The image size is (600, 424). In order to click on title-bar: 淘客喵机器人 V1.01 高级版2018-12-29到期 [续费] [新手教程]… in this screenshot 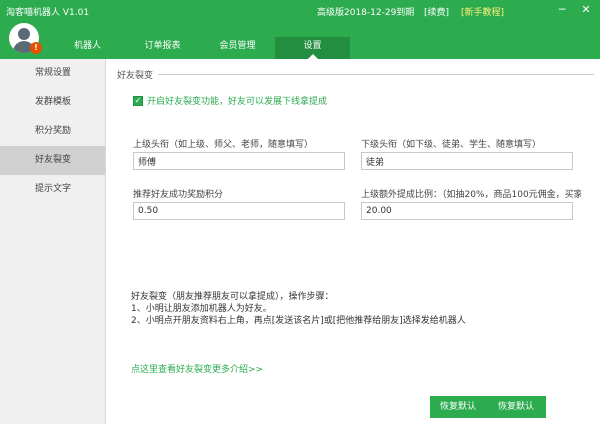, I will do `click(300, 29)`.